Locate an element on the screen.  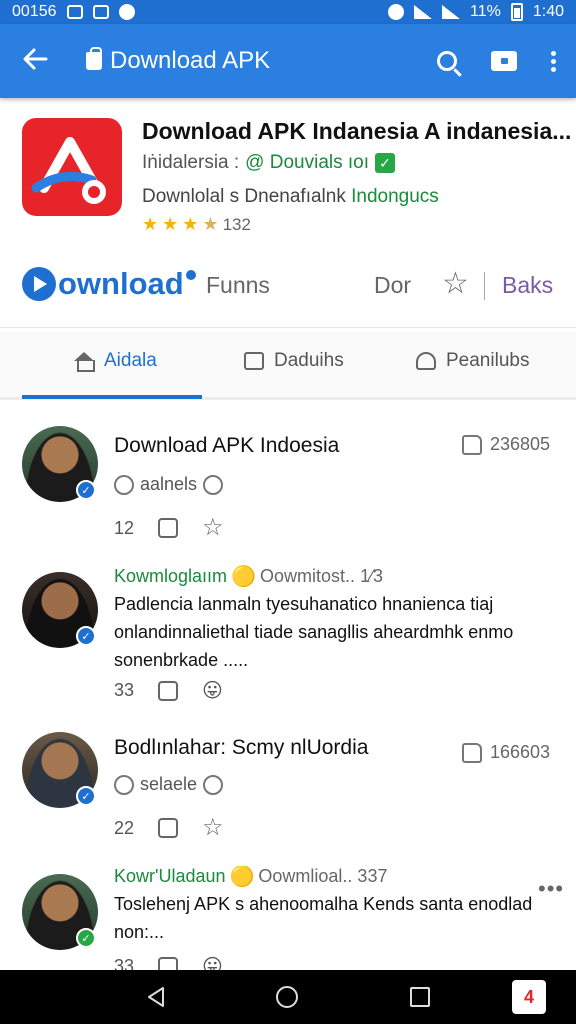
tab-bar: Aidala Daduihs Peanilubs is located at coordinates (288, 366).